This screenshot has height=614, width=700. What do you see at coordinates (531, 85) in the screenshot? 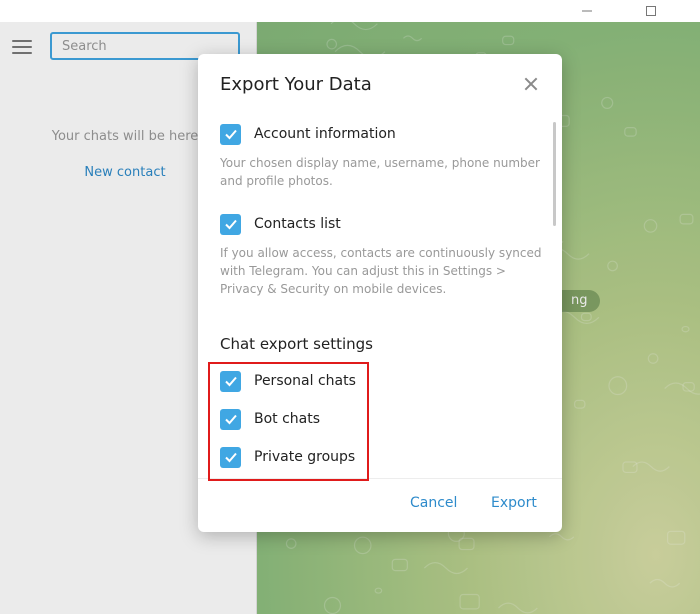
I see `close-icon` at bounding box center [531, 85].